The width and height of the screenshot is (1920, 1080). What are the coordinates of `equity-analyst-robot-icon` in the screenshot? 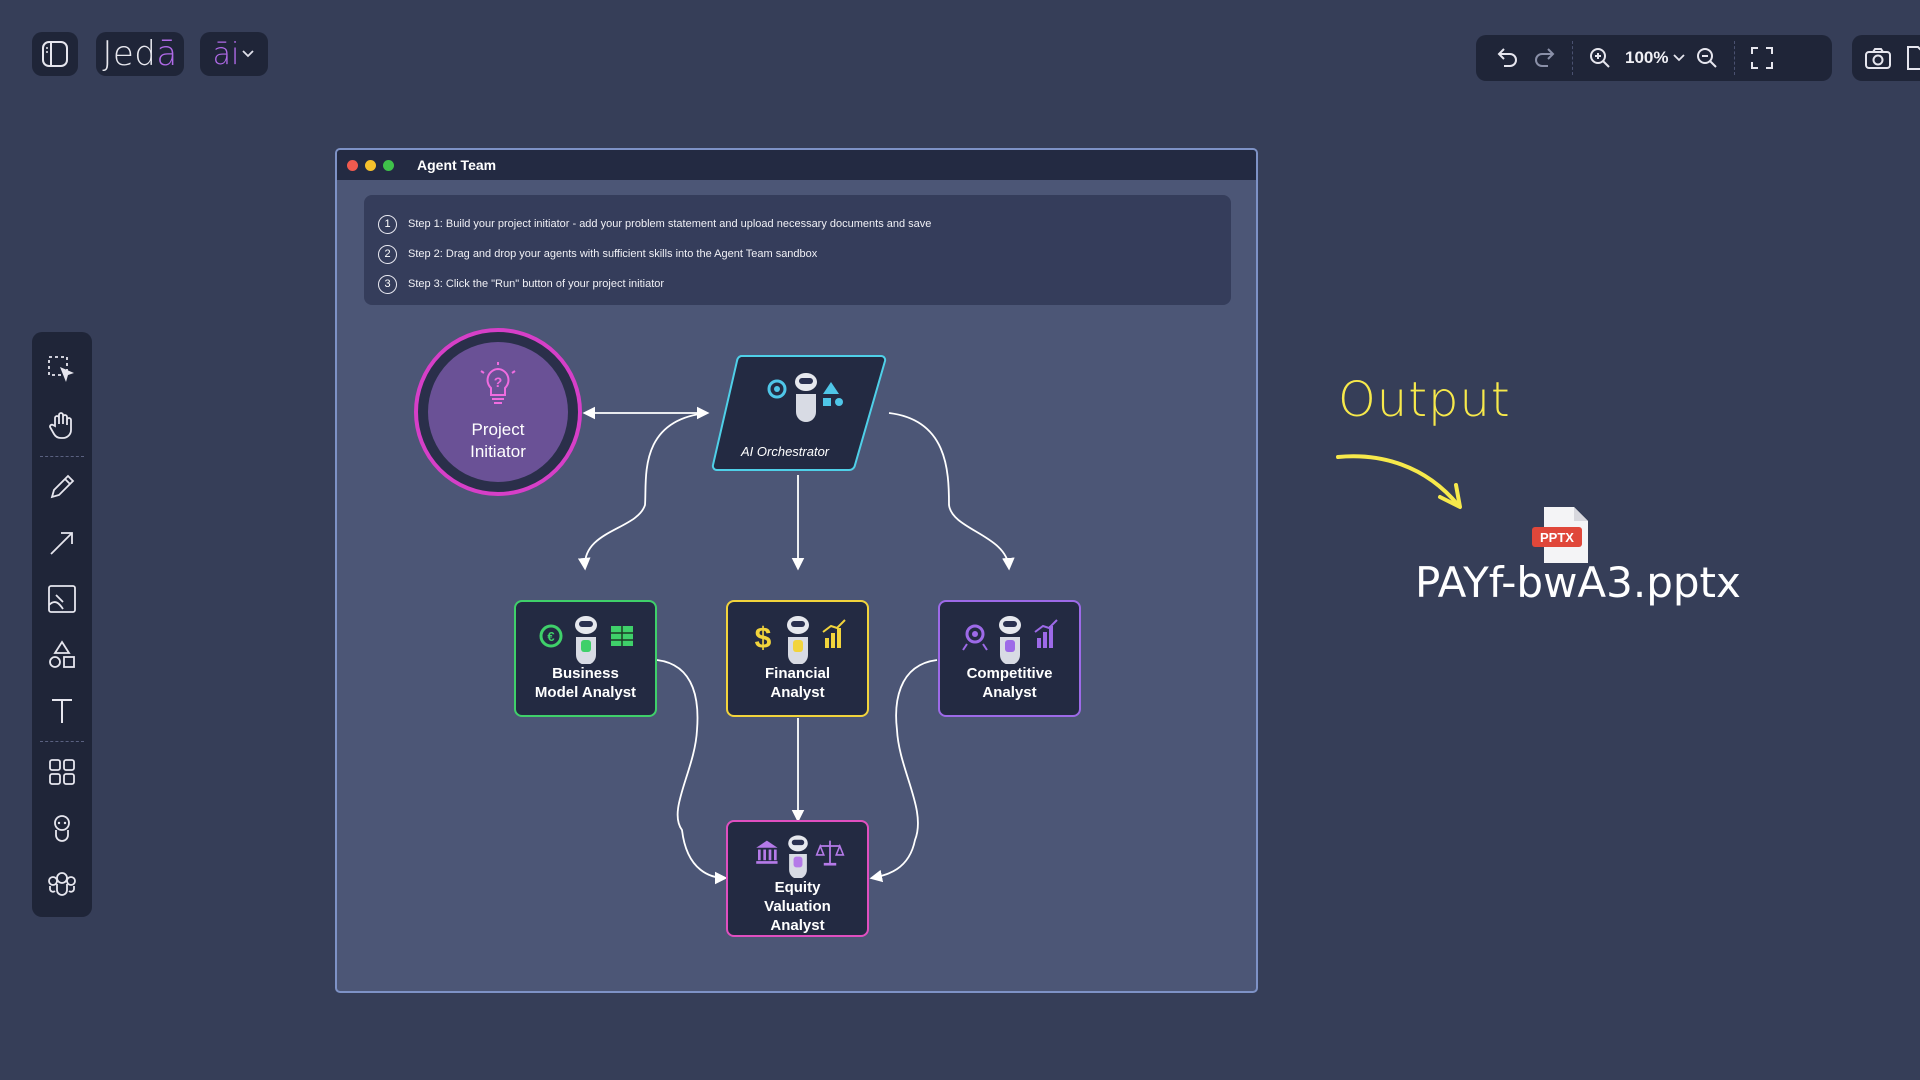 It's located at (800, 856).